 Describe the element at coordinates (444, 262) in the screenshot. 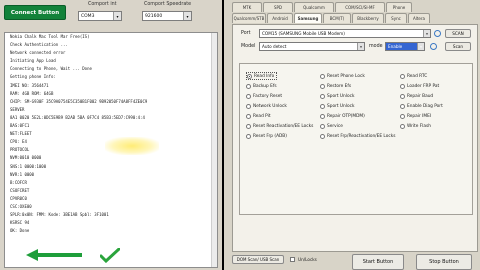

I see `stop-button: Stop Button` at that location.